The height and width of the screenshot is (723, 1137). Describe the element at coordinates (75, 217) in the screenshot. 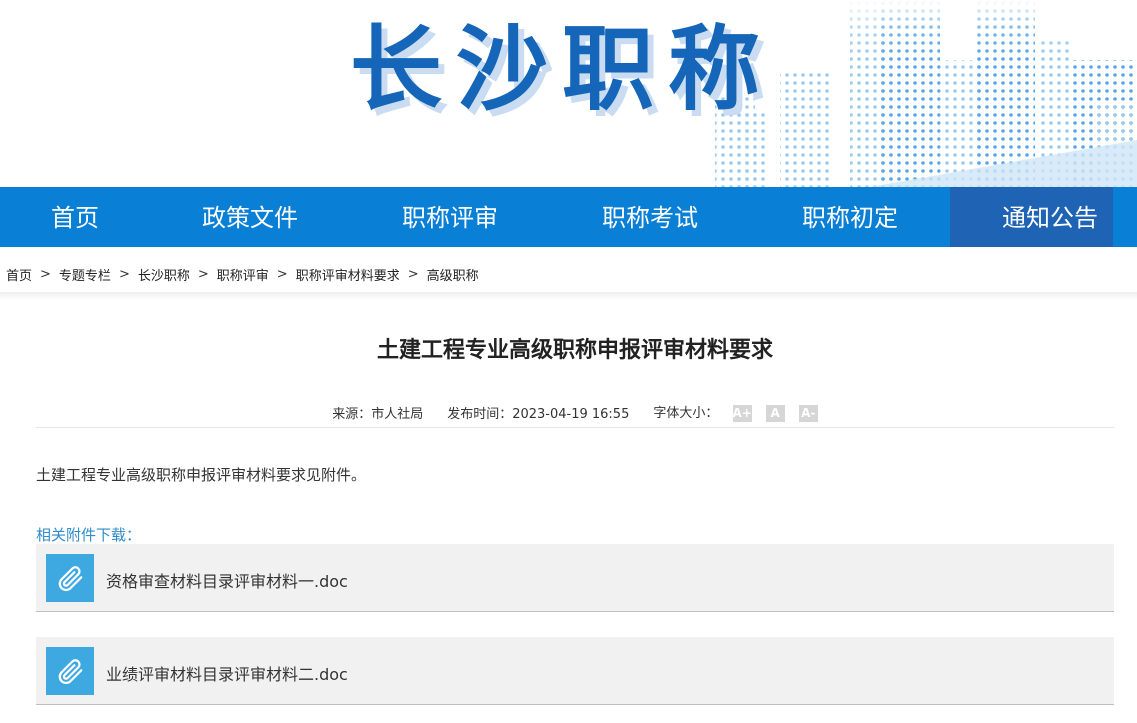

I see `nav-item-home: 首页` at that location.